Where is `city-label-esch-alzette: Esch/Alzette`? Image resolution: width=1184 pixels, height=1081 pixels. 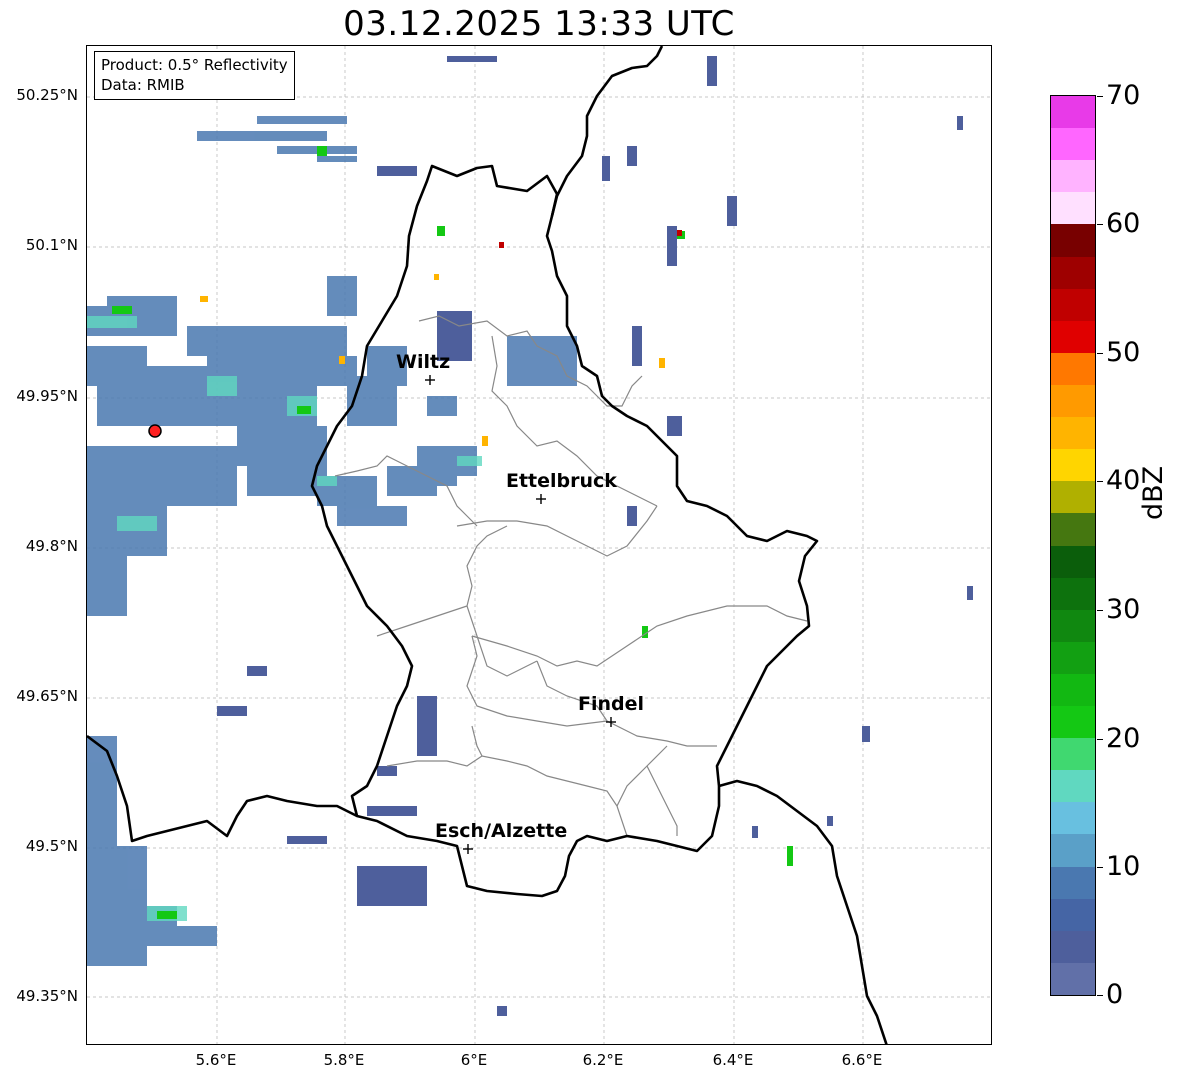
city-label-esch-alzette: Esch/Alzette is located at coordinates (501, 831).